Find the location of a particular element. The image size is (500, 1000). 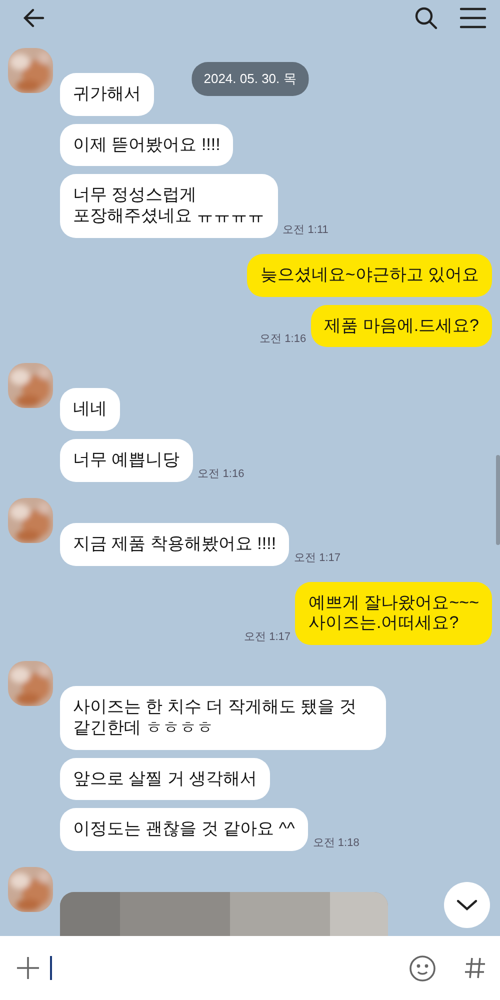

scroll-down-button is located at coordinates (467, 905).